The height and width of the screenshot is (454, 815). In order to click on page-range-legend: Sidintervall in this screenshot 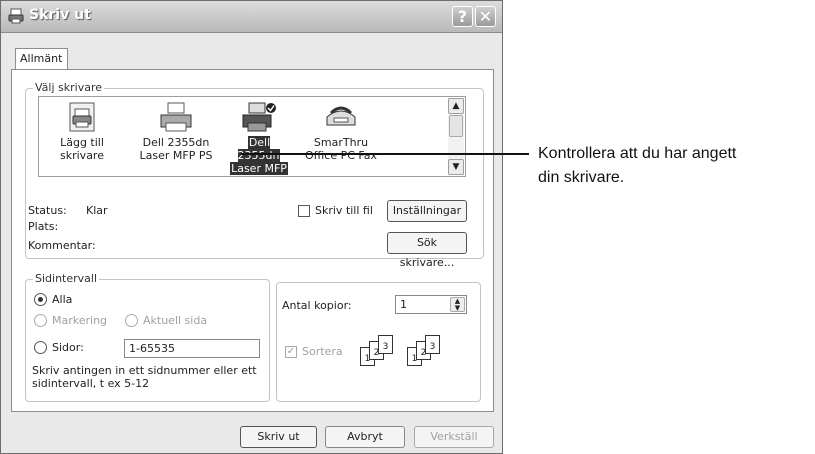, I will do `click(66, 278)`.